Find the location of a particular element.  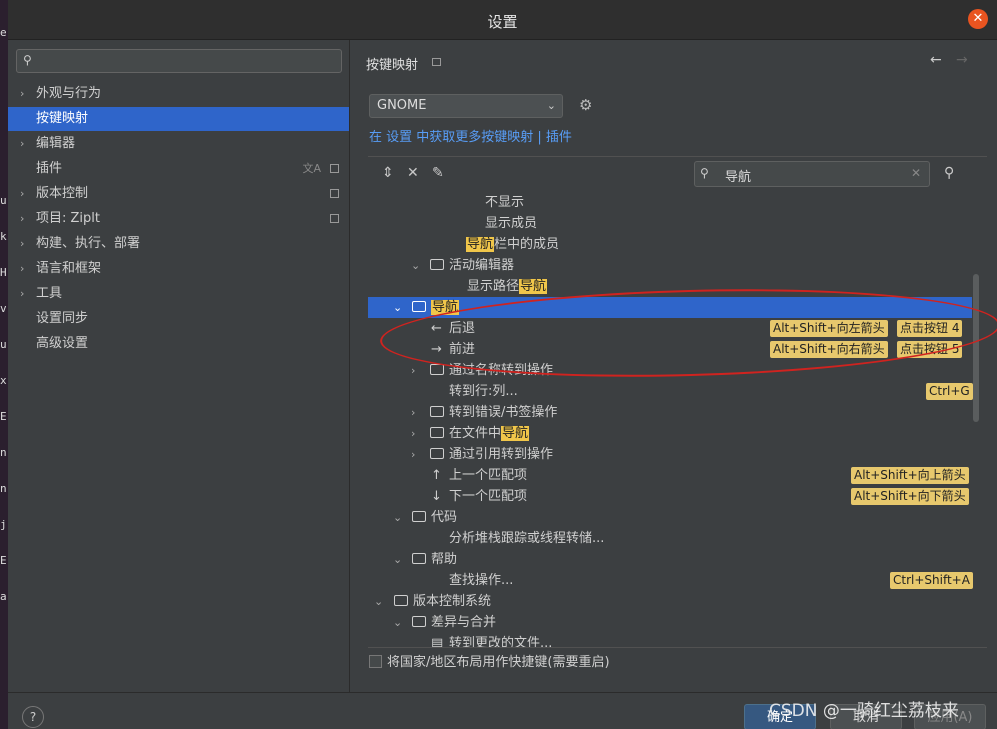

tree-row: › 转到错误/书签操作 is located at coordinates (670, 412).